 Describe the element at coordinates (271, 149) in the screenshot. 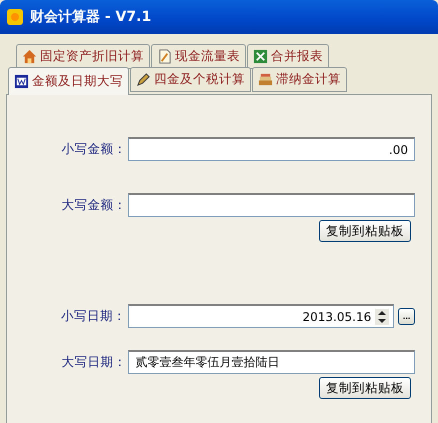

I see `input-field: .00` at that location.